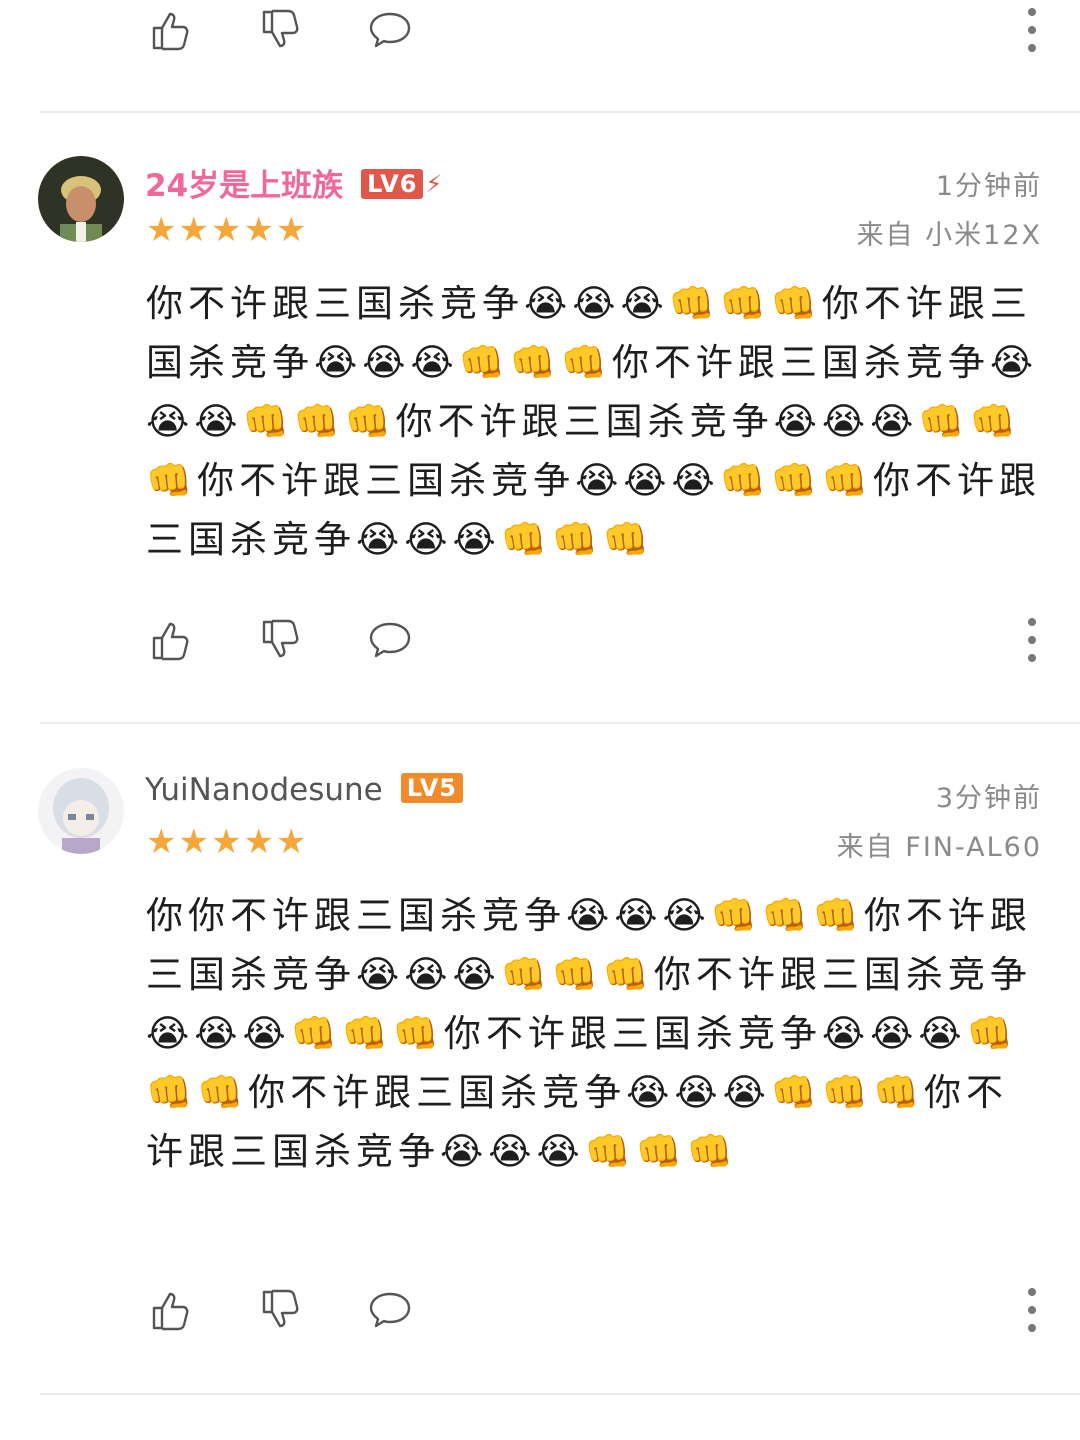  I want to click on lightning-icon: ⚡, so click(434, 184).